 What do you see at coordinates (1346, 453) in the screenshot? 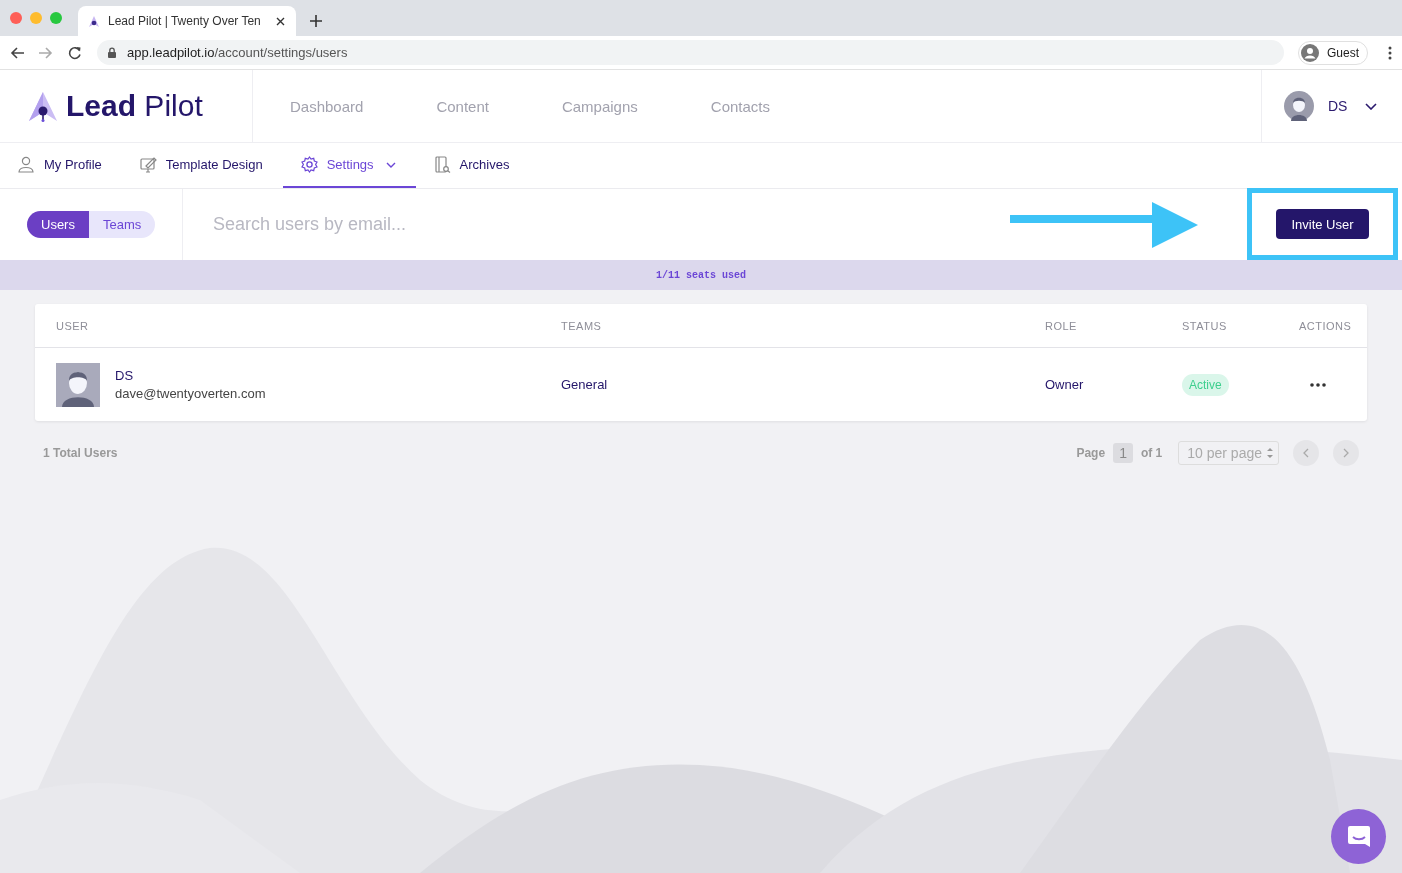
I see `chevron-right-icon` at bounding box center [1346, 453].